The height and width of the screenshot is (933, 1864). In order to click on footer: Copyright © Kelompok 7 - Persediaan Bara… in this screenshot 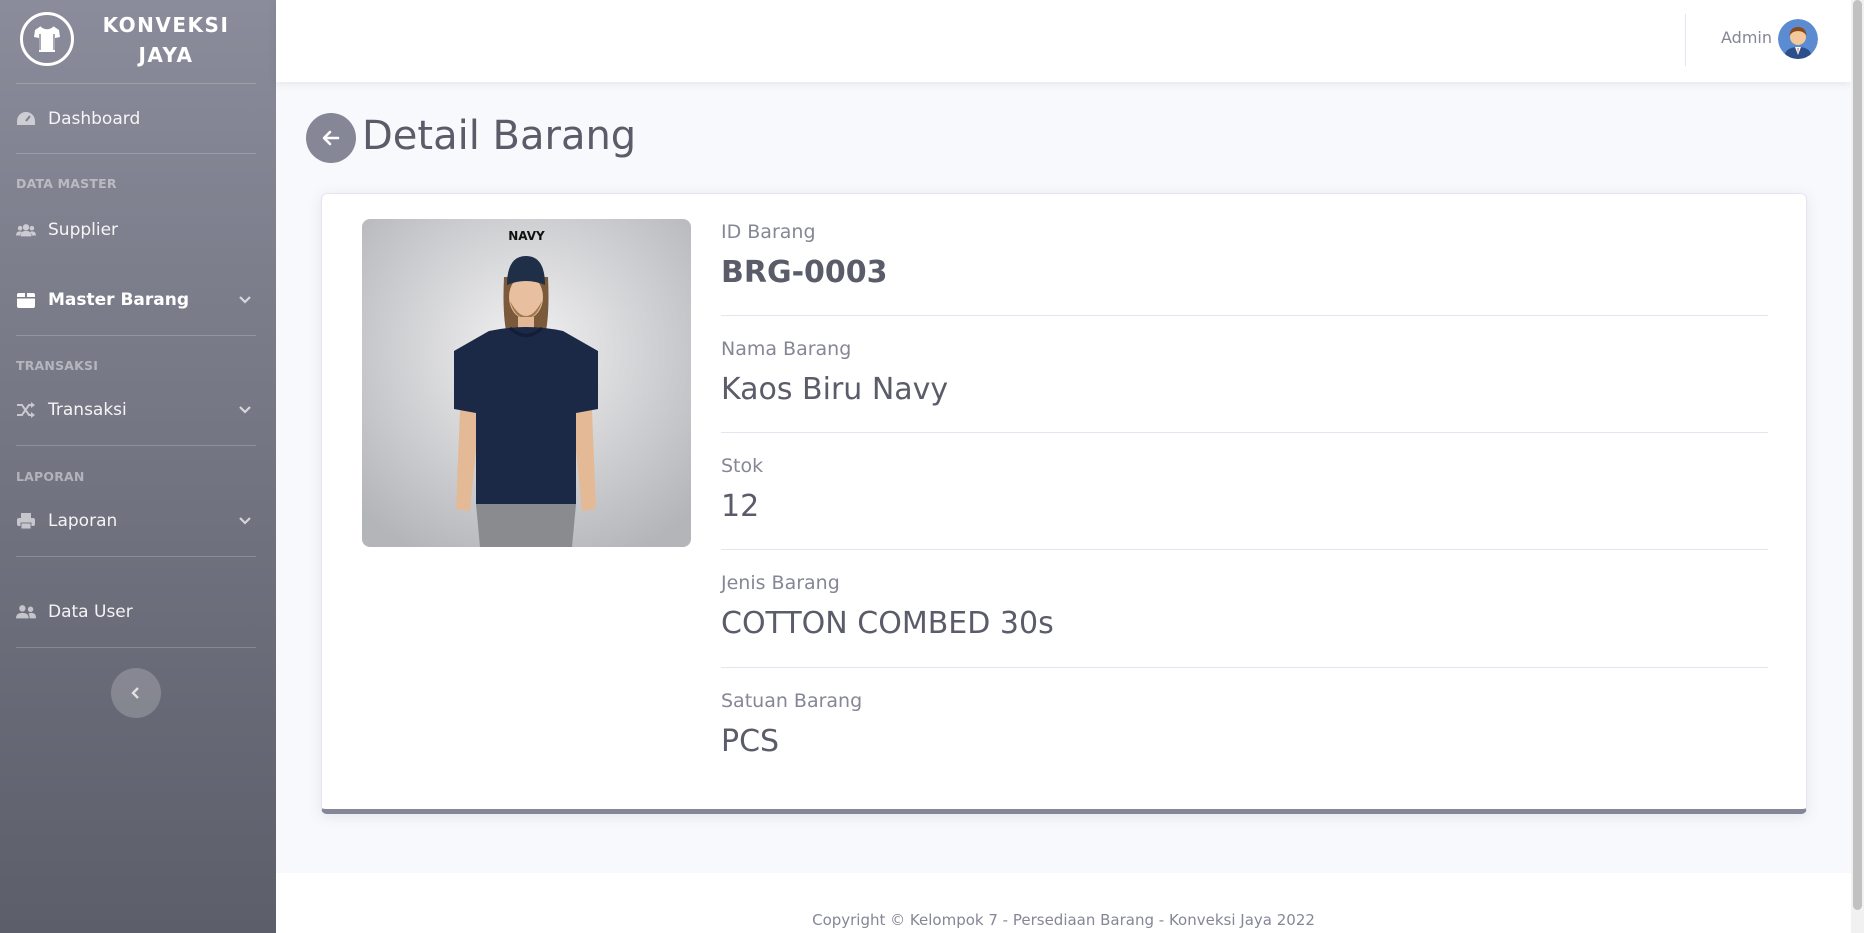, I will do `click(1063, 903)`.